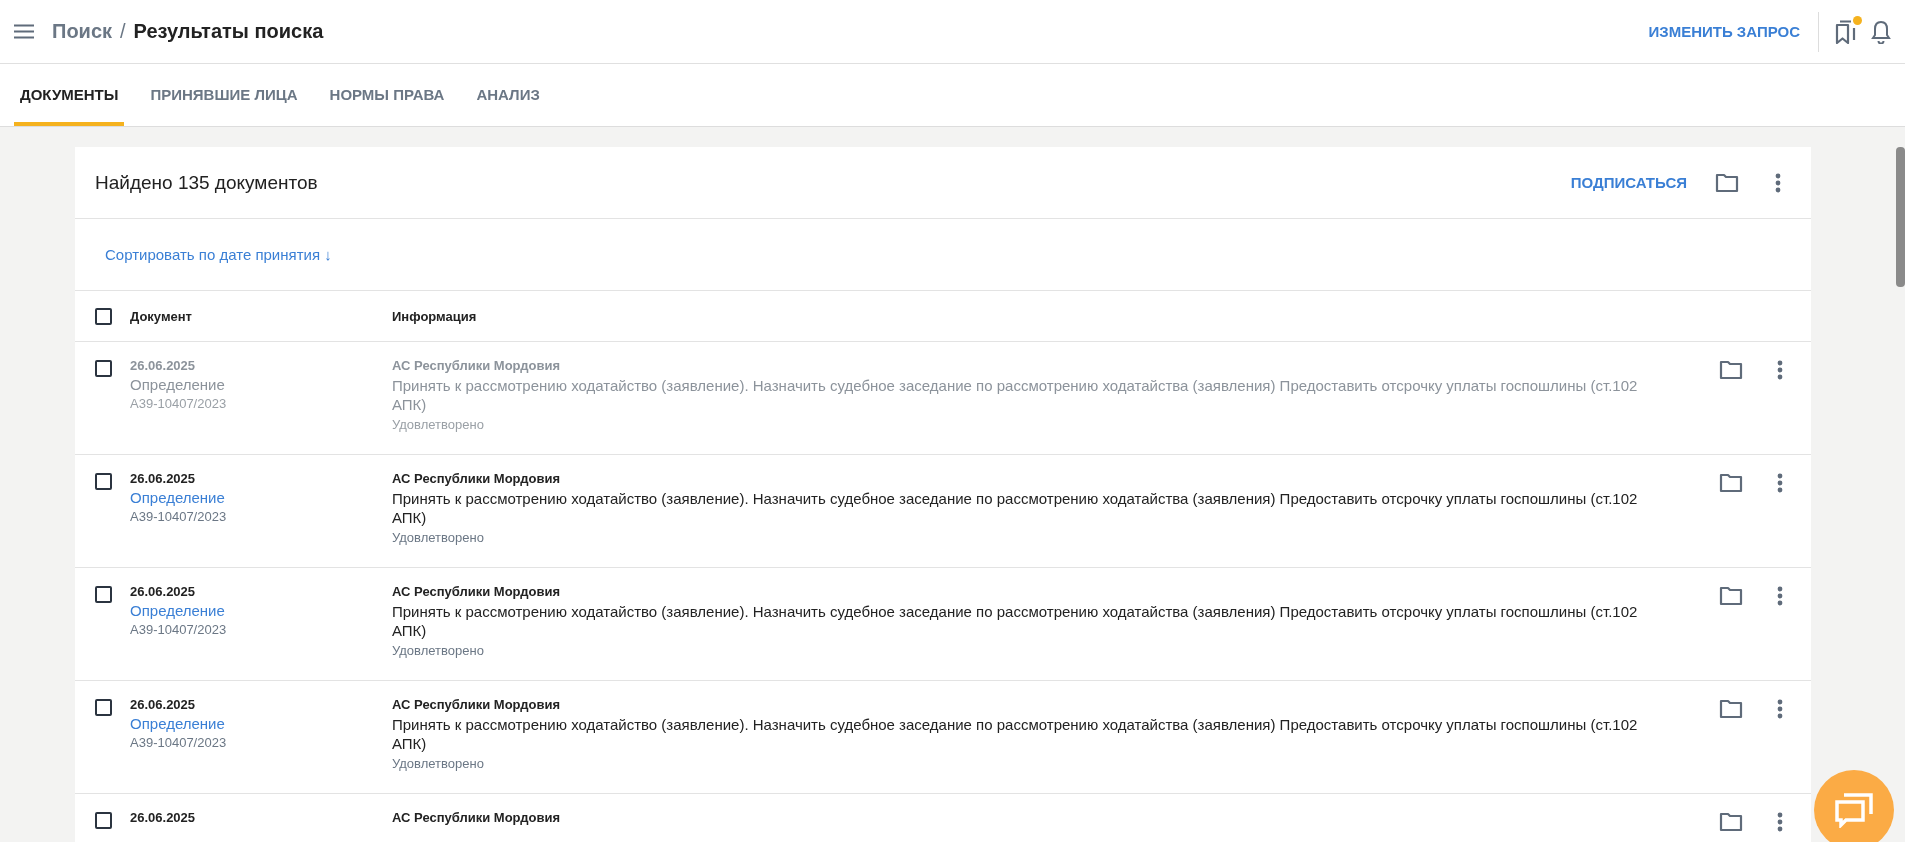  Describe the element at coordinates (387, 95) in the screenshot. I see `tab: НОРМЫ ПРАВА` at that location.